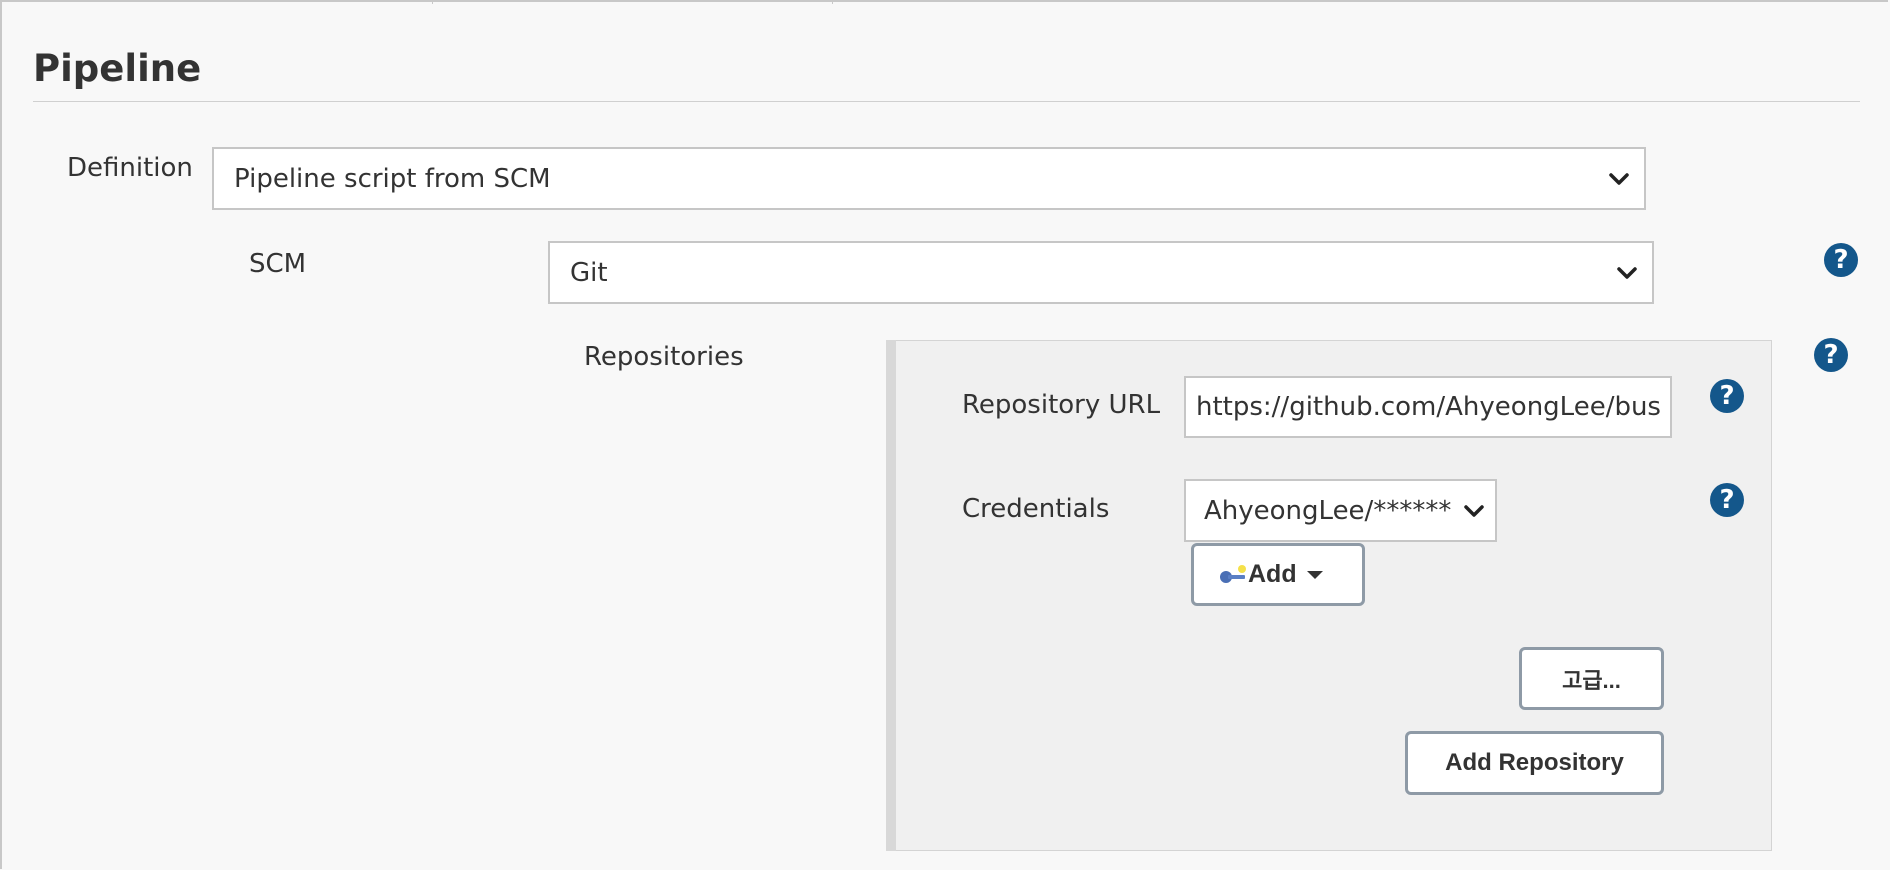  Describe the element at coordinates (891, 595) in the screenshot. I see `repository-drag-handle` at that location.